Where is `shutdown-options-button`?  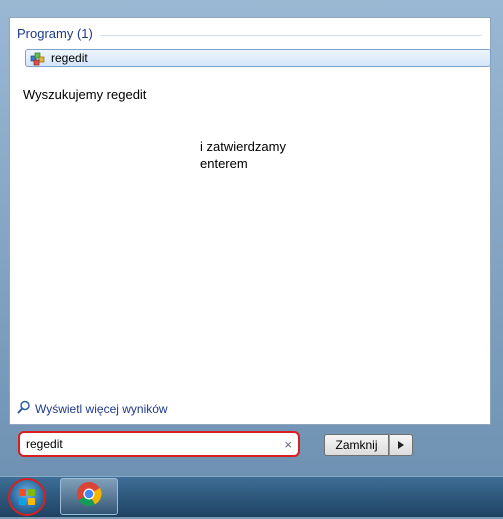 shutdown-options-button is located at coordinates (401, 445).